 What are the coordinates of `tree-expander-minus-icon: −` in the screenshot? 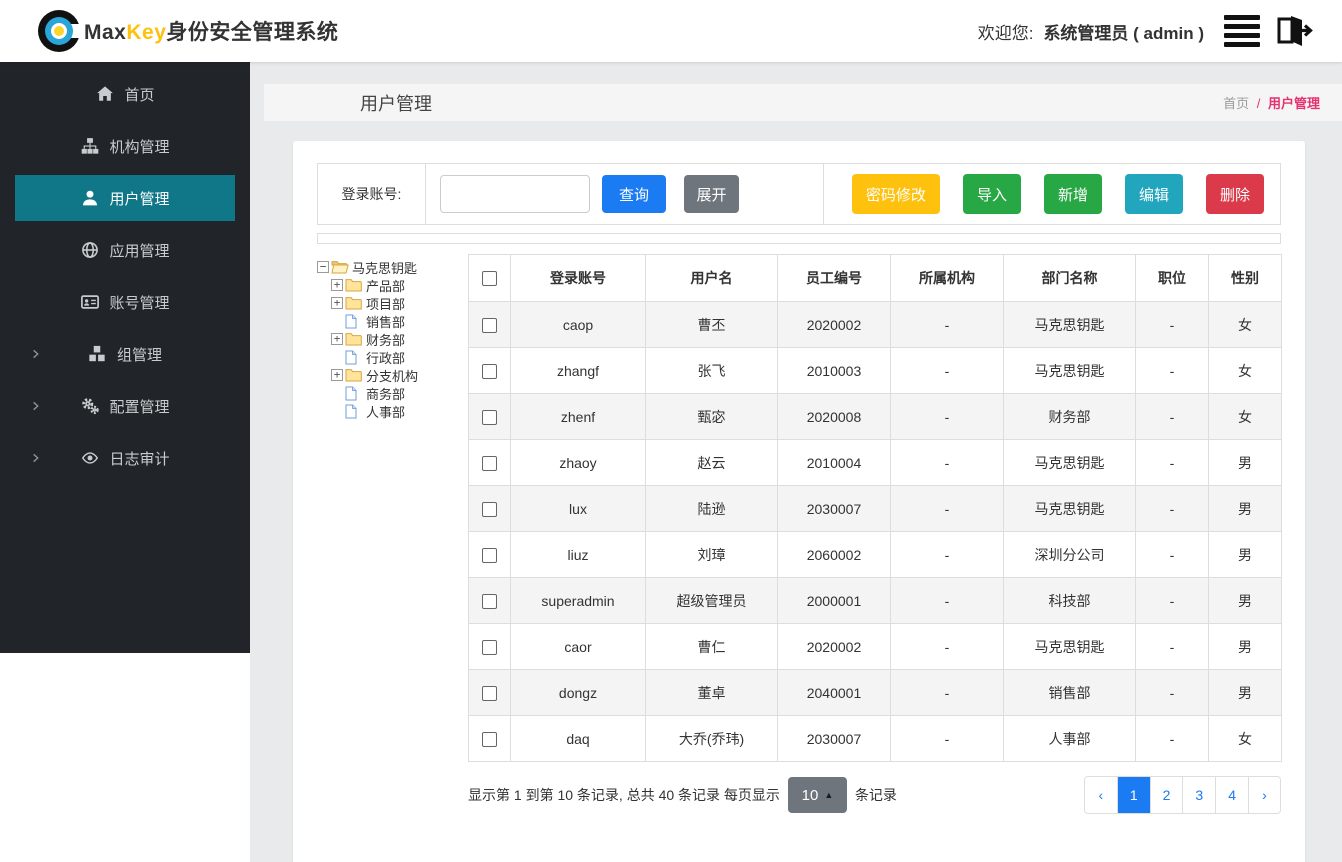 It's located at (323, 267).